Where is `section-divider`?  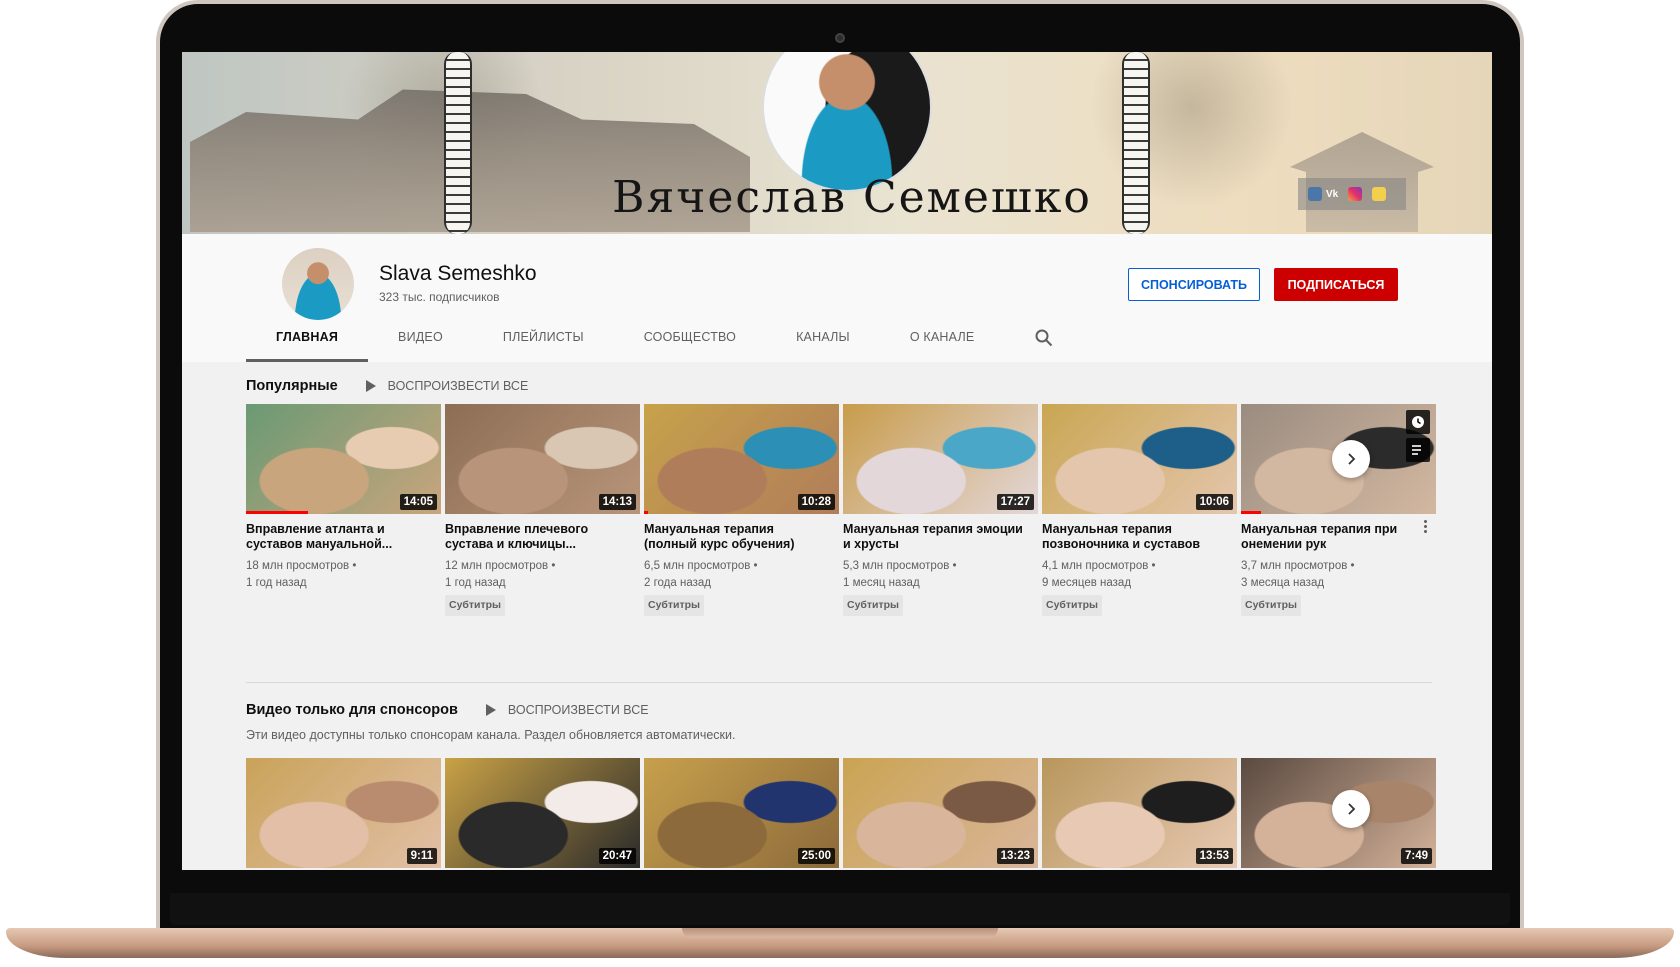
section-divider is located at coordinates (839, 682).